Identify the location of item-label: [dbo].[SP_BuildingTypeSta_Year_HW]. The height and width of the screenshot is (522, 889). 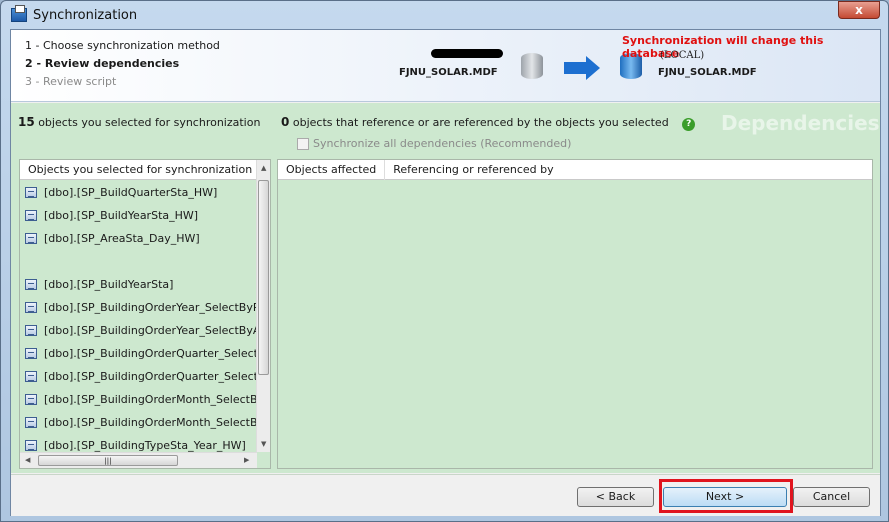
(145, 445).